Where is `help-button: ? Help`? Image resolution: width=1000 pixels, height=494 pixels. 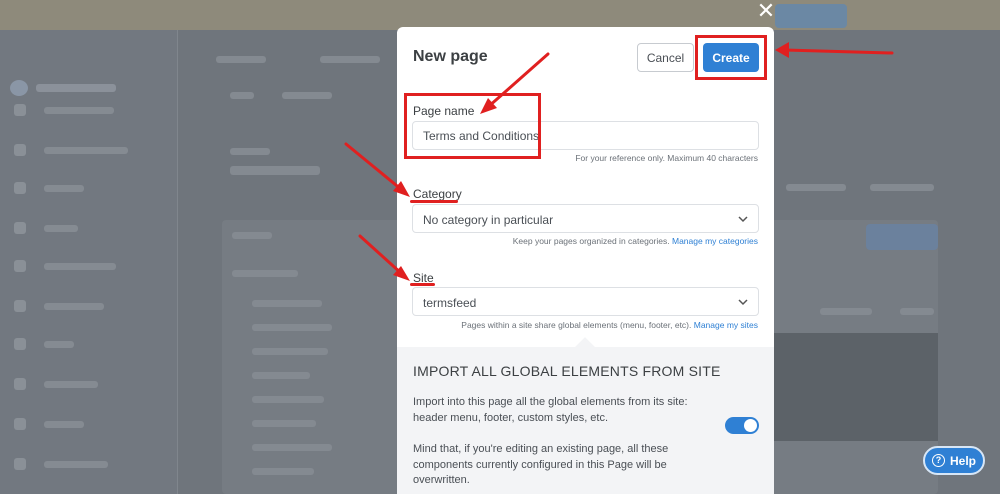 help-button: ? Help is located at coordinates (954, 460).